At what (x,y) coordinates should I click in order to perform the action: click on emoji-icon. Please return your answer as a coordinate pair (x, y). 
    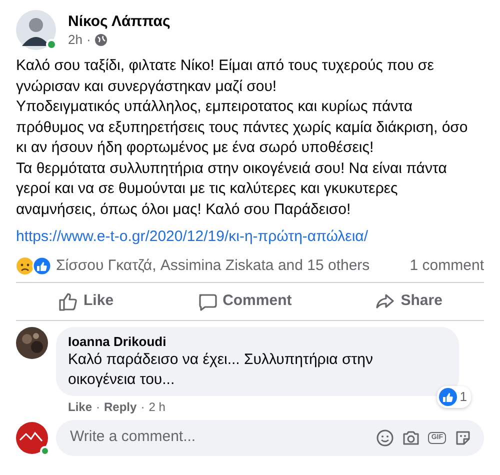
    Looking at the image, I should click on (385, 437).